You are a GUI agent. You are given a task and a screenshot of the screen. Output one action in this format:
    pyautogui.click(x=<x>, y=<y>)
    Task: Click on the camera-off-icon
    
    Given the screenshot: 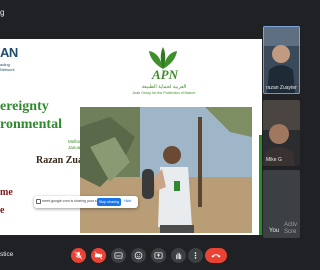 What is the action you would take?
    pyautogui.click(x=98, y=255)
    